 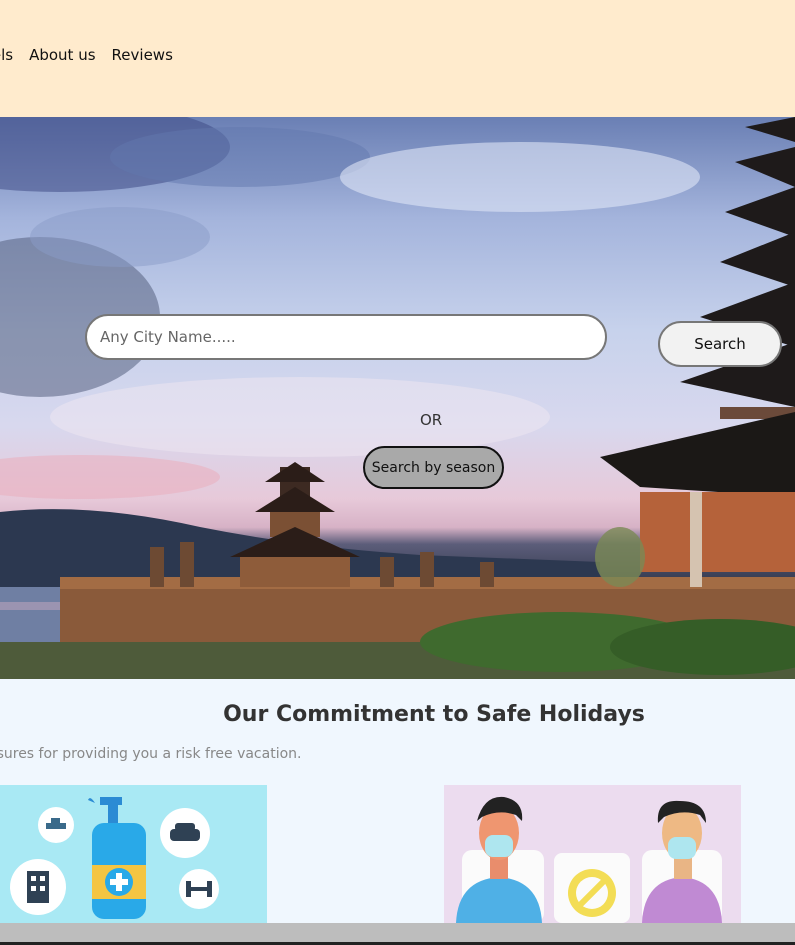 I want to click on sanitizer-card, so click(x=133, y=854).